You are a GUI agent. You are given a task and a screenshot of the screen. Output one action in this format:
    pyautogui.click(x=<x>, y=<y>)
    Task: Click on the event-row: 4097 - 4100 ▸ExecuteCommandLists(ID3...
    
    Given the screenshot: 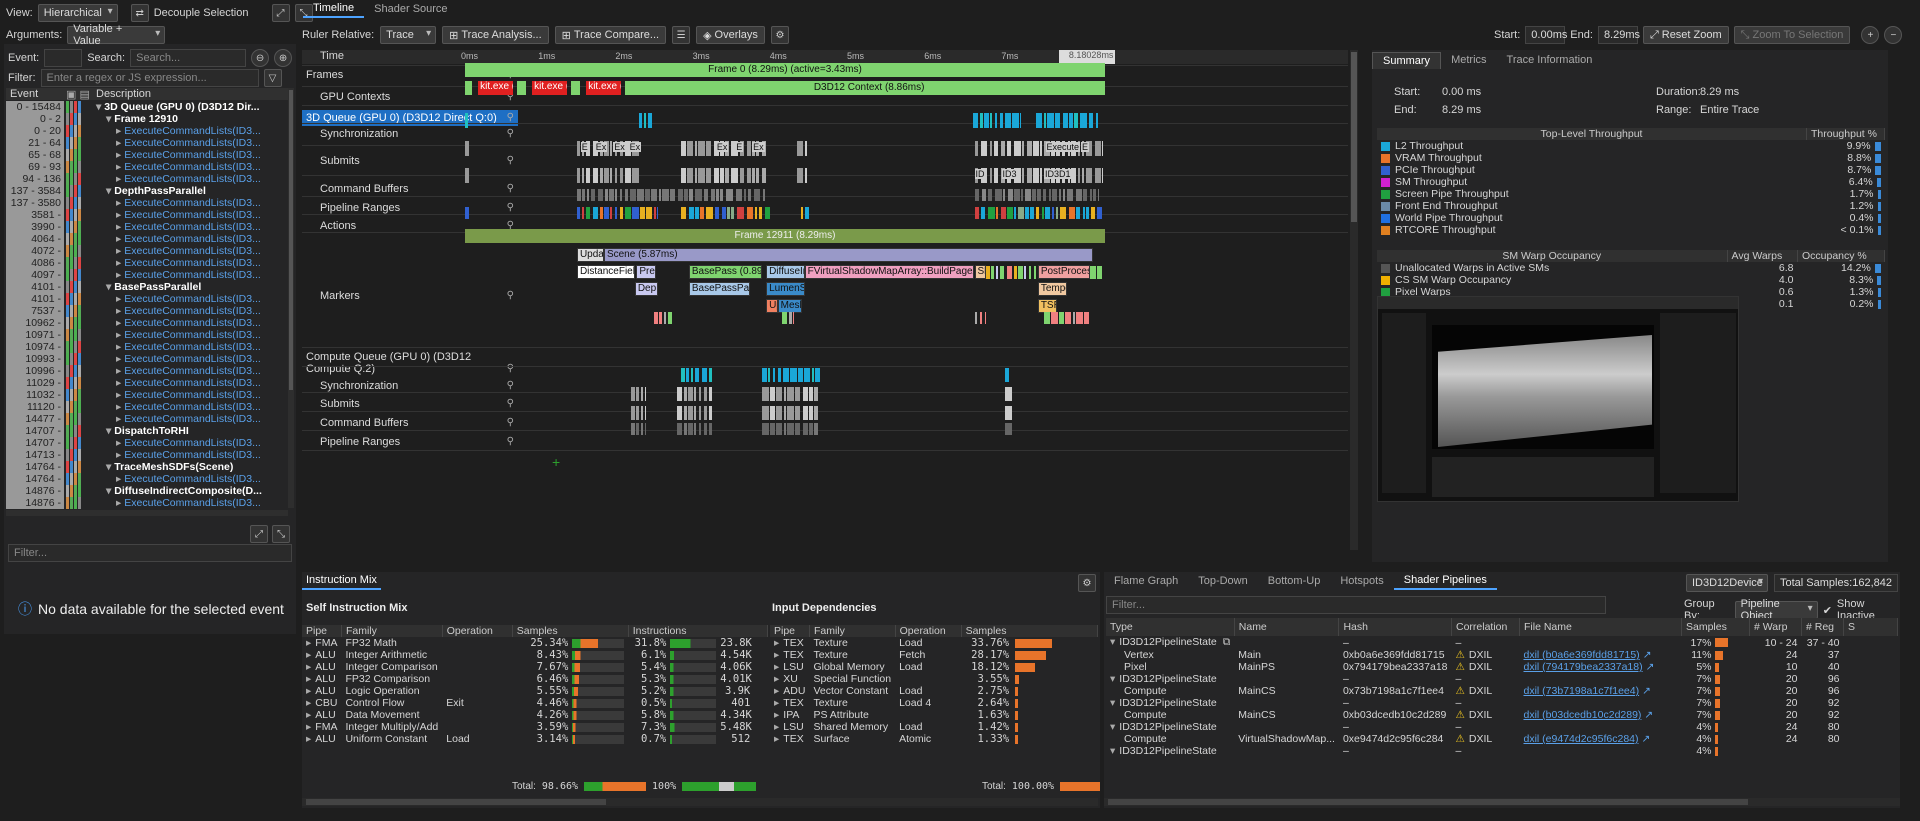 What is the action you would take?
    pyautogui.click(x=147, y=281)
    